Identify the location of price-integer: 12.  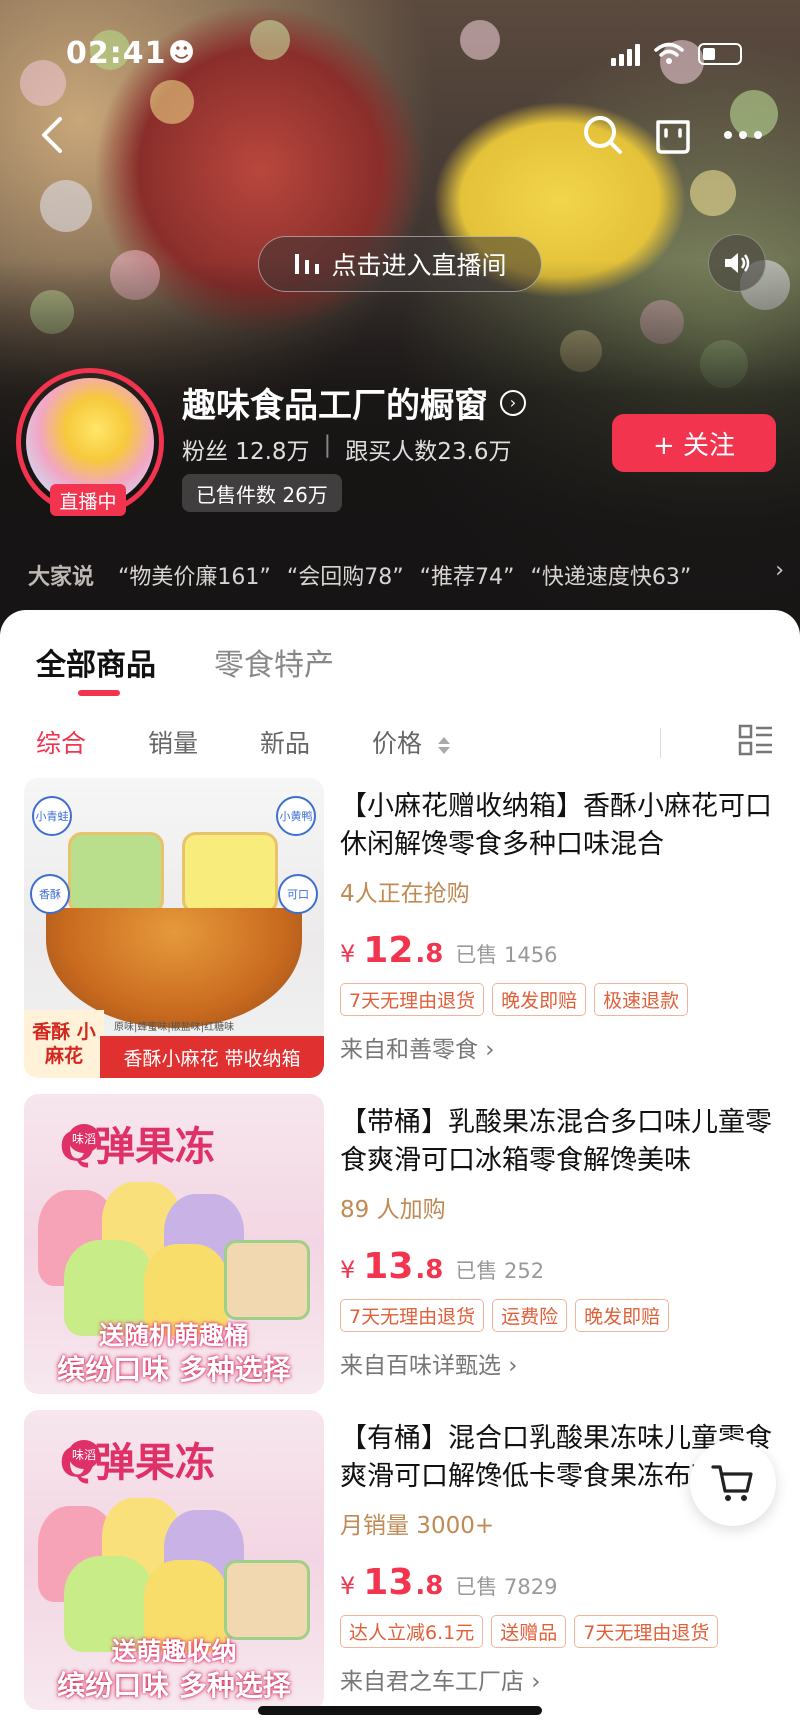
(388, 950).